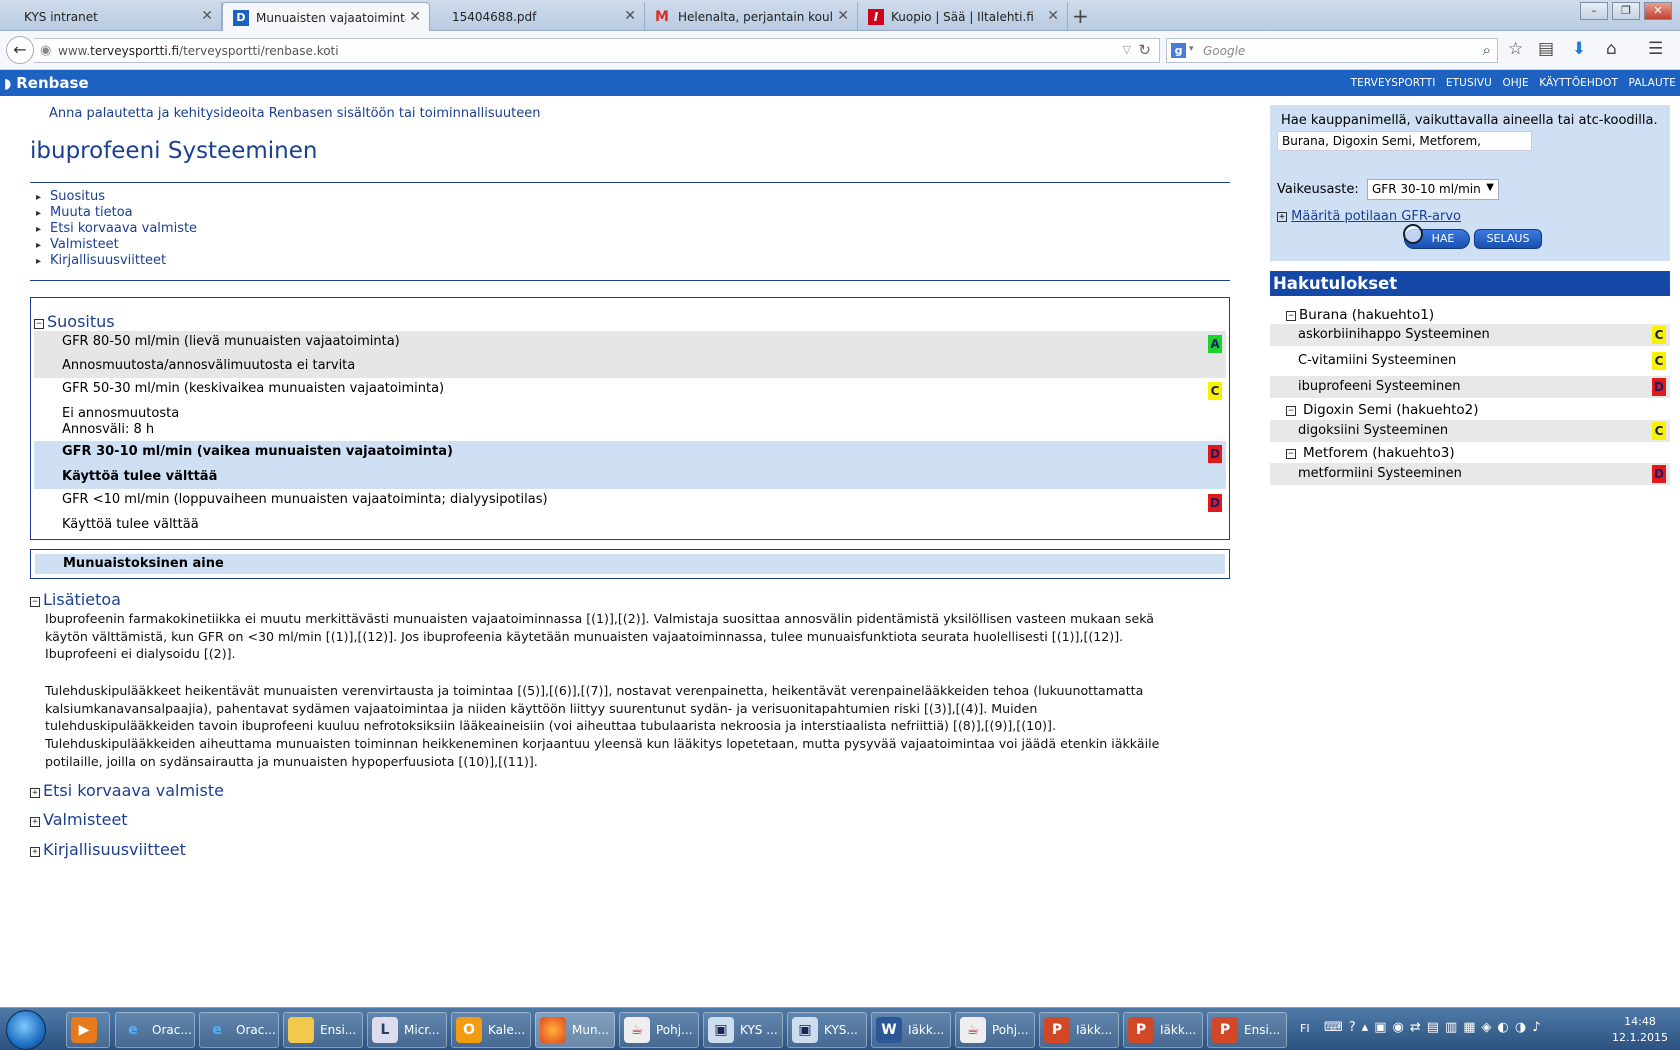 The image size is (1680, 1050). Describe the element at coordinates (88, 1030) in the screenshot. I see `taskbar-media-player: ▶` at that location.